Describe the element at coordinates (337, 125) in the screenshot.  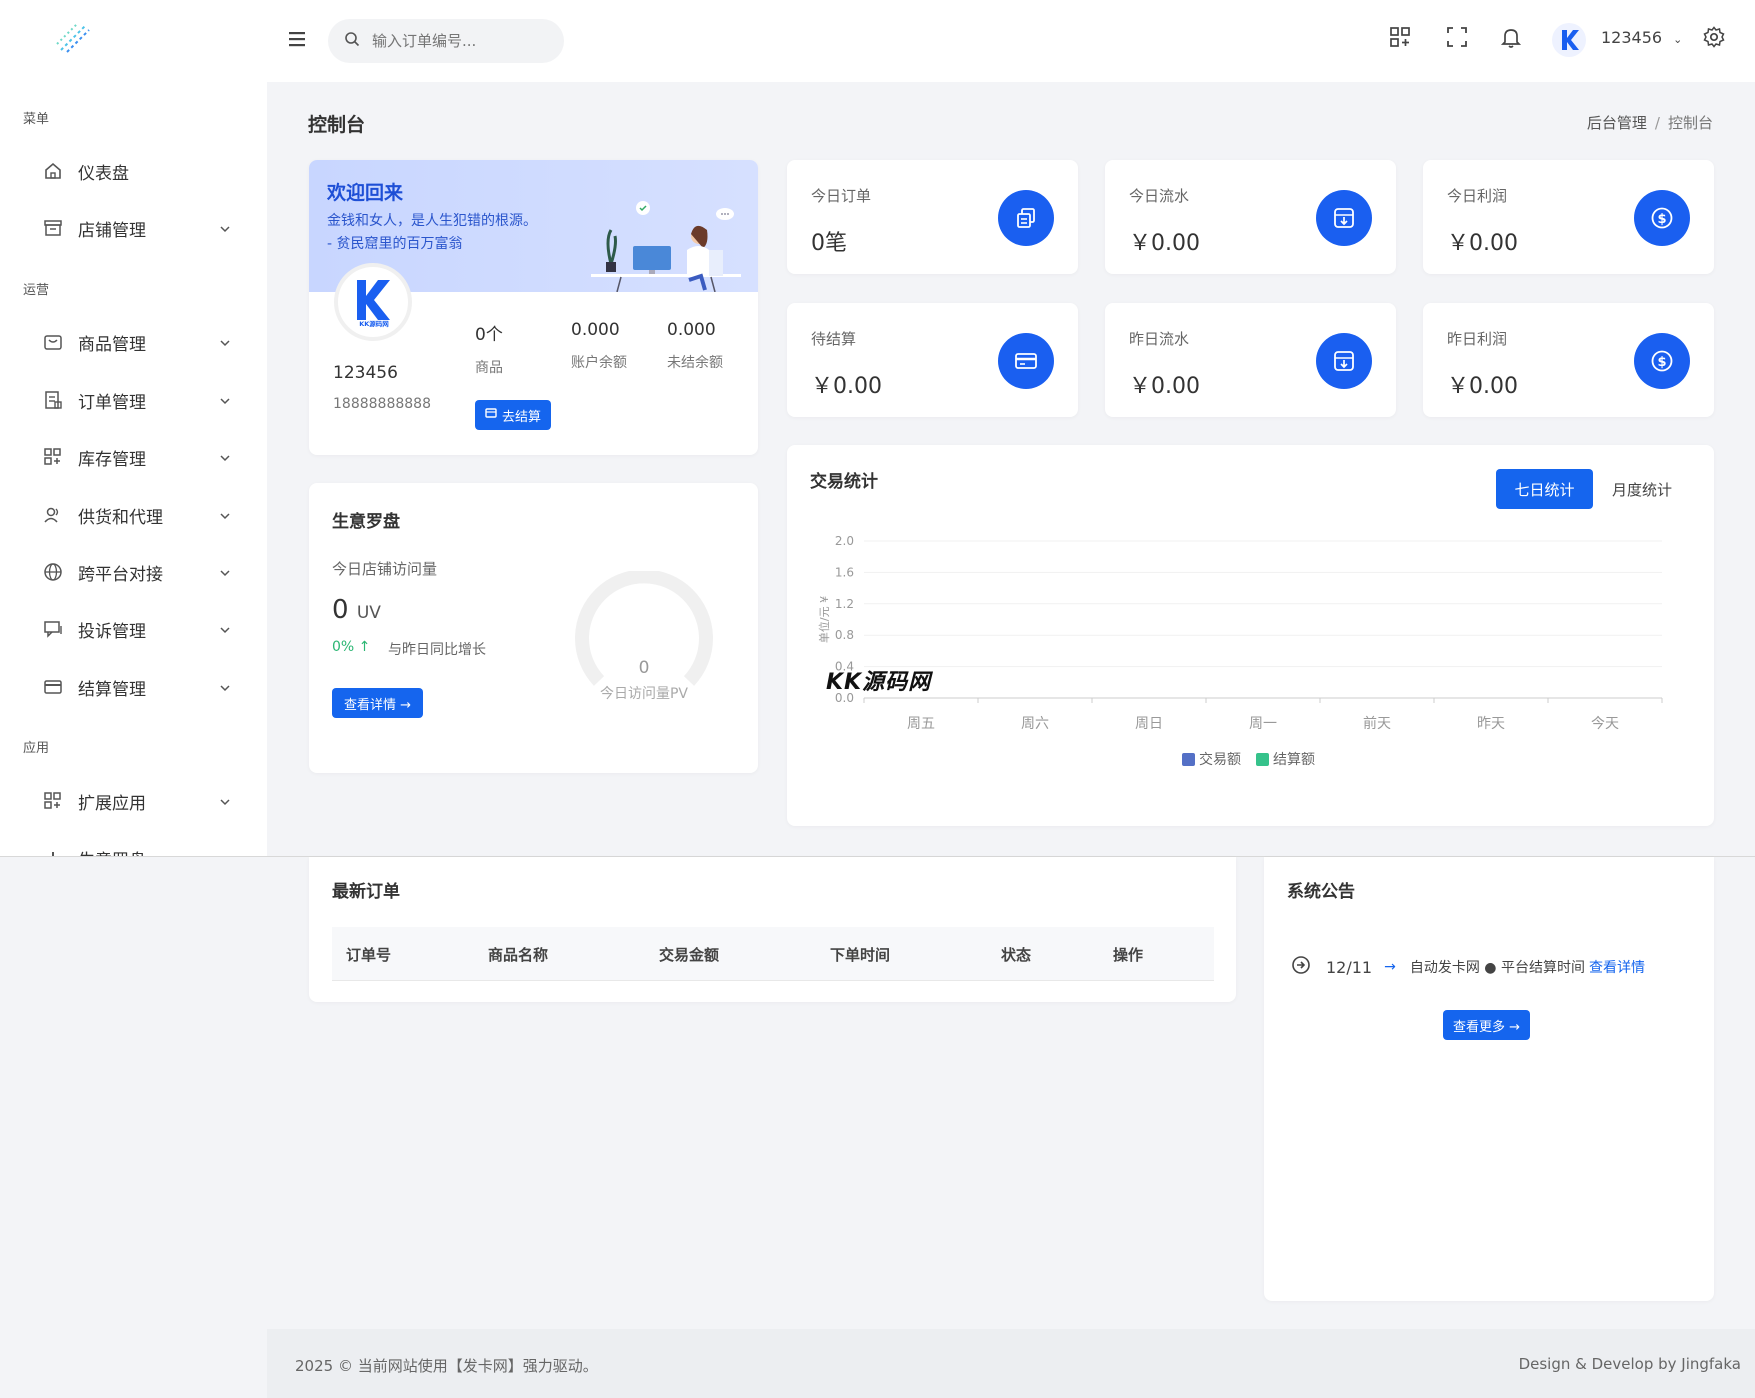
I see `page-title: 控制台` at that location.